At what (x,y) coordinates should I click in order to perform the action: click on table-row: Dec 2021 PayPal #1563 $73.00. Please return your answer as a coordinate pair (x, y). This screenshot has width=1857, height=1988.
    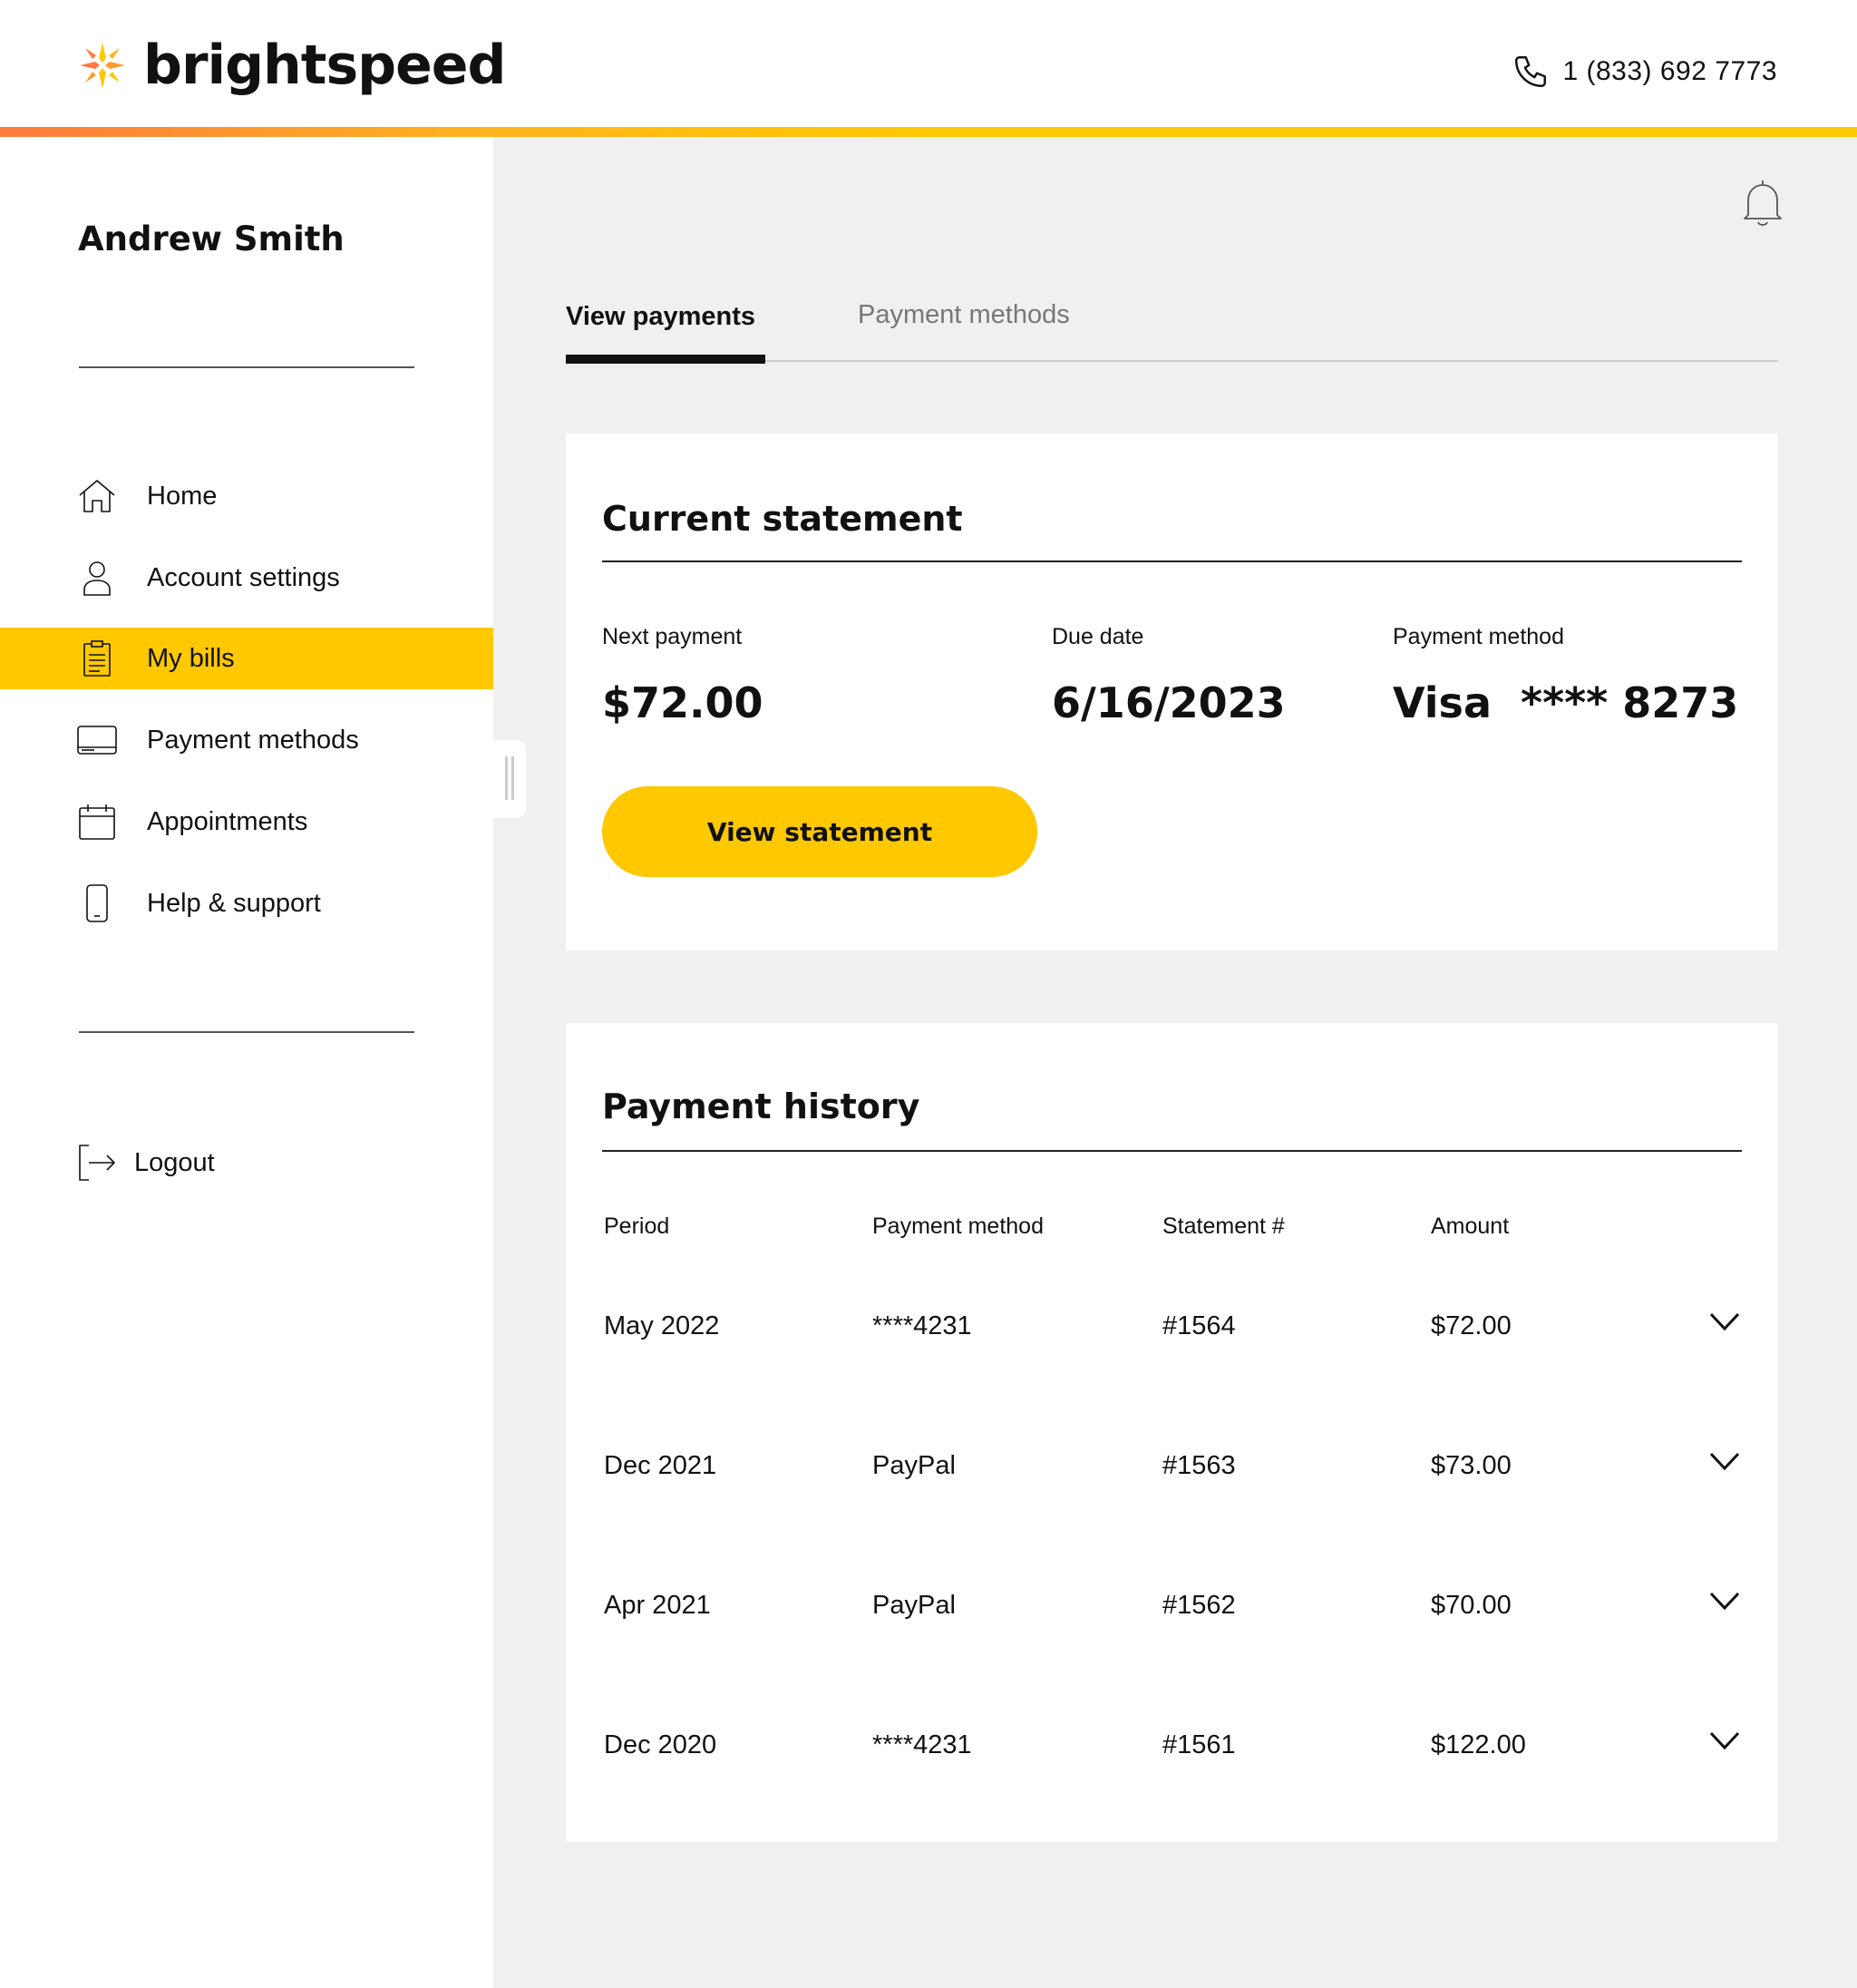
    Looking at the image, I should click on (1172, 1463).